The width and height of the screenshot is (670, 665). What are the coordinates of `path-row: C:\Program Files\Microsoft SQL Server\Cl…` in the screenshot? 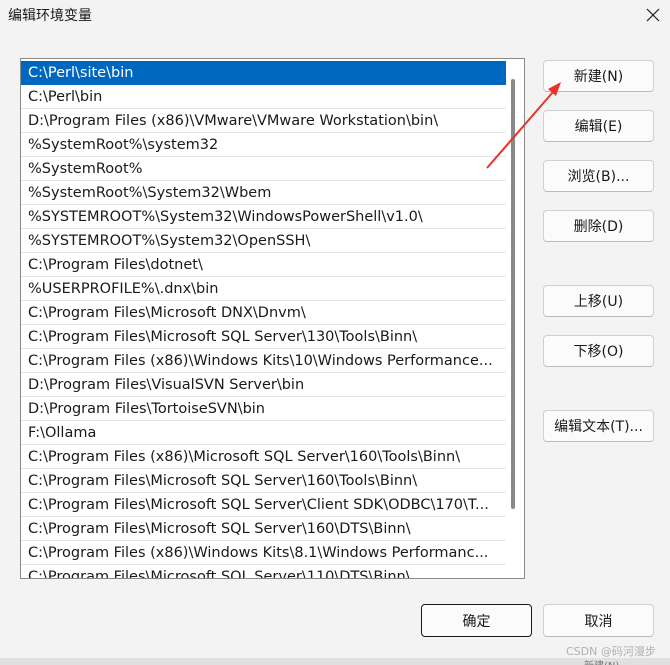 It's located at (263, 505).